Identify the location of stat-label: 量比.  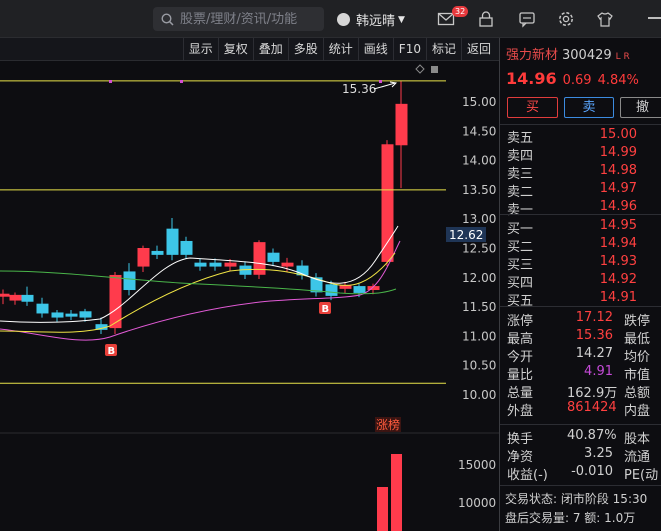
(520, 375).